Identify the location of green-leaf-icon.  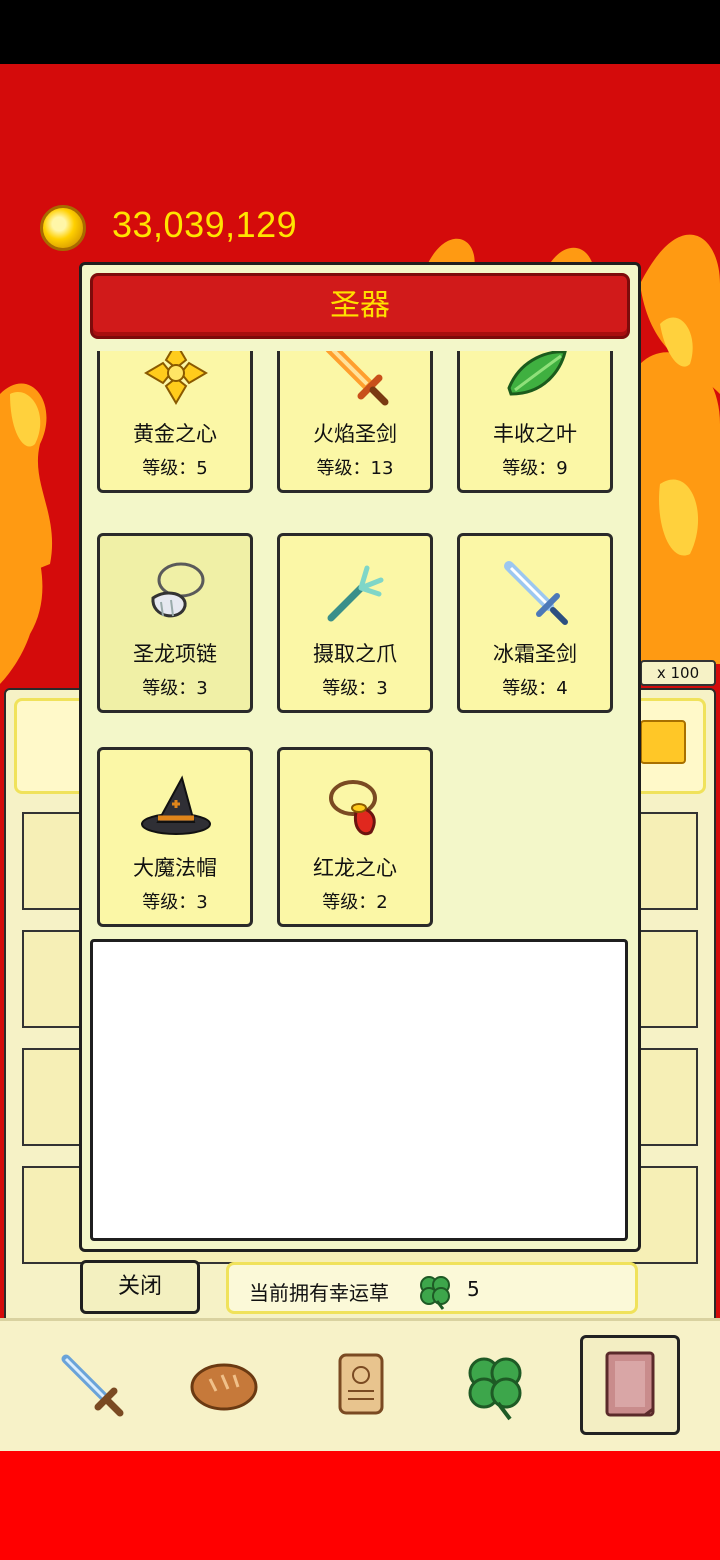
(536, 380).